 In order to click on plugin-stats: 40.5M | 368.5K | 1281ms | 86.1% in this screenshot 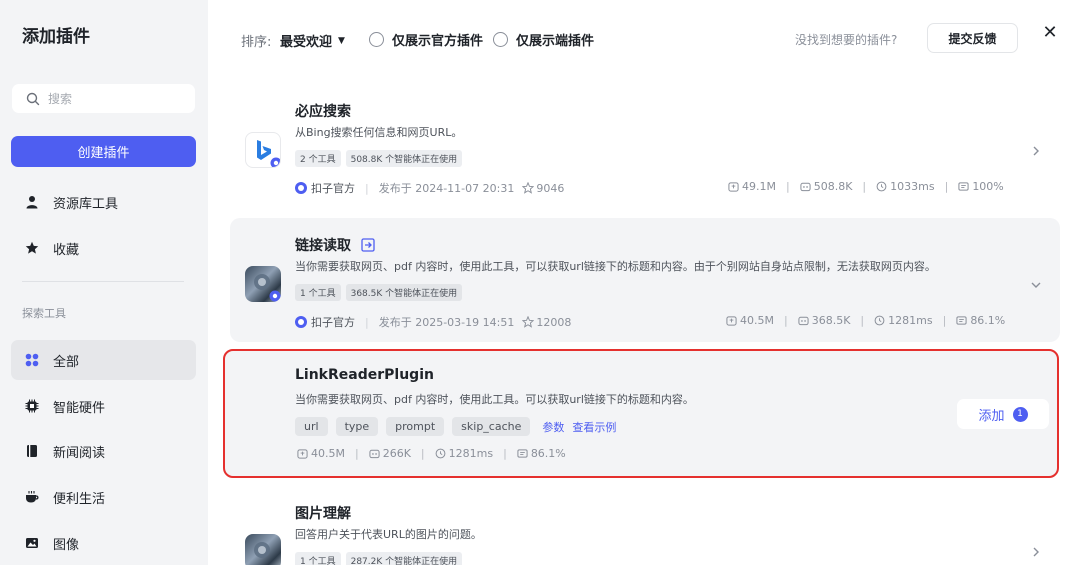, I will do `click(865, 320)`.